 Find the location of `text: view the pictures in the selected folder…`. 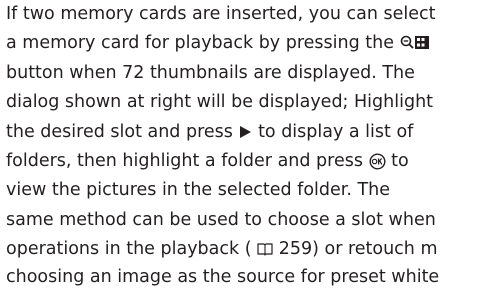

text: view the pictures in the selected folder… is located at coordinates (198, 190).